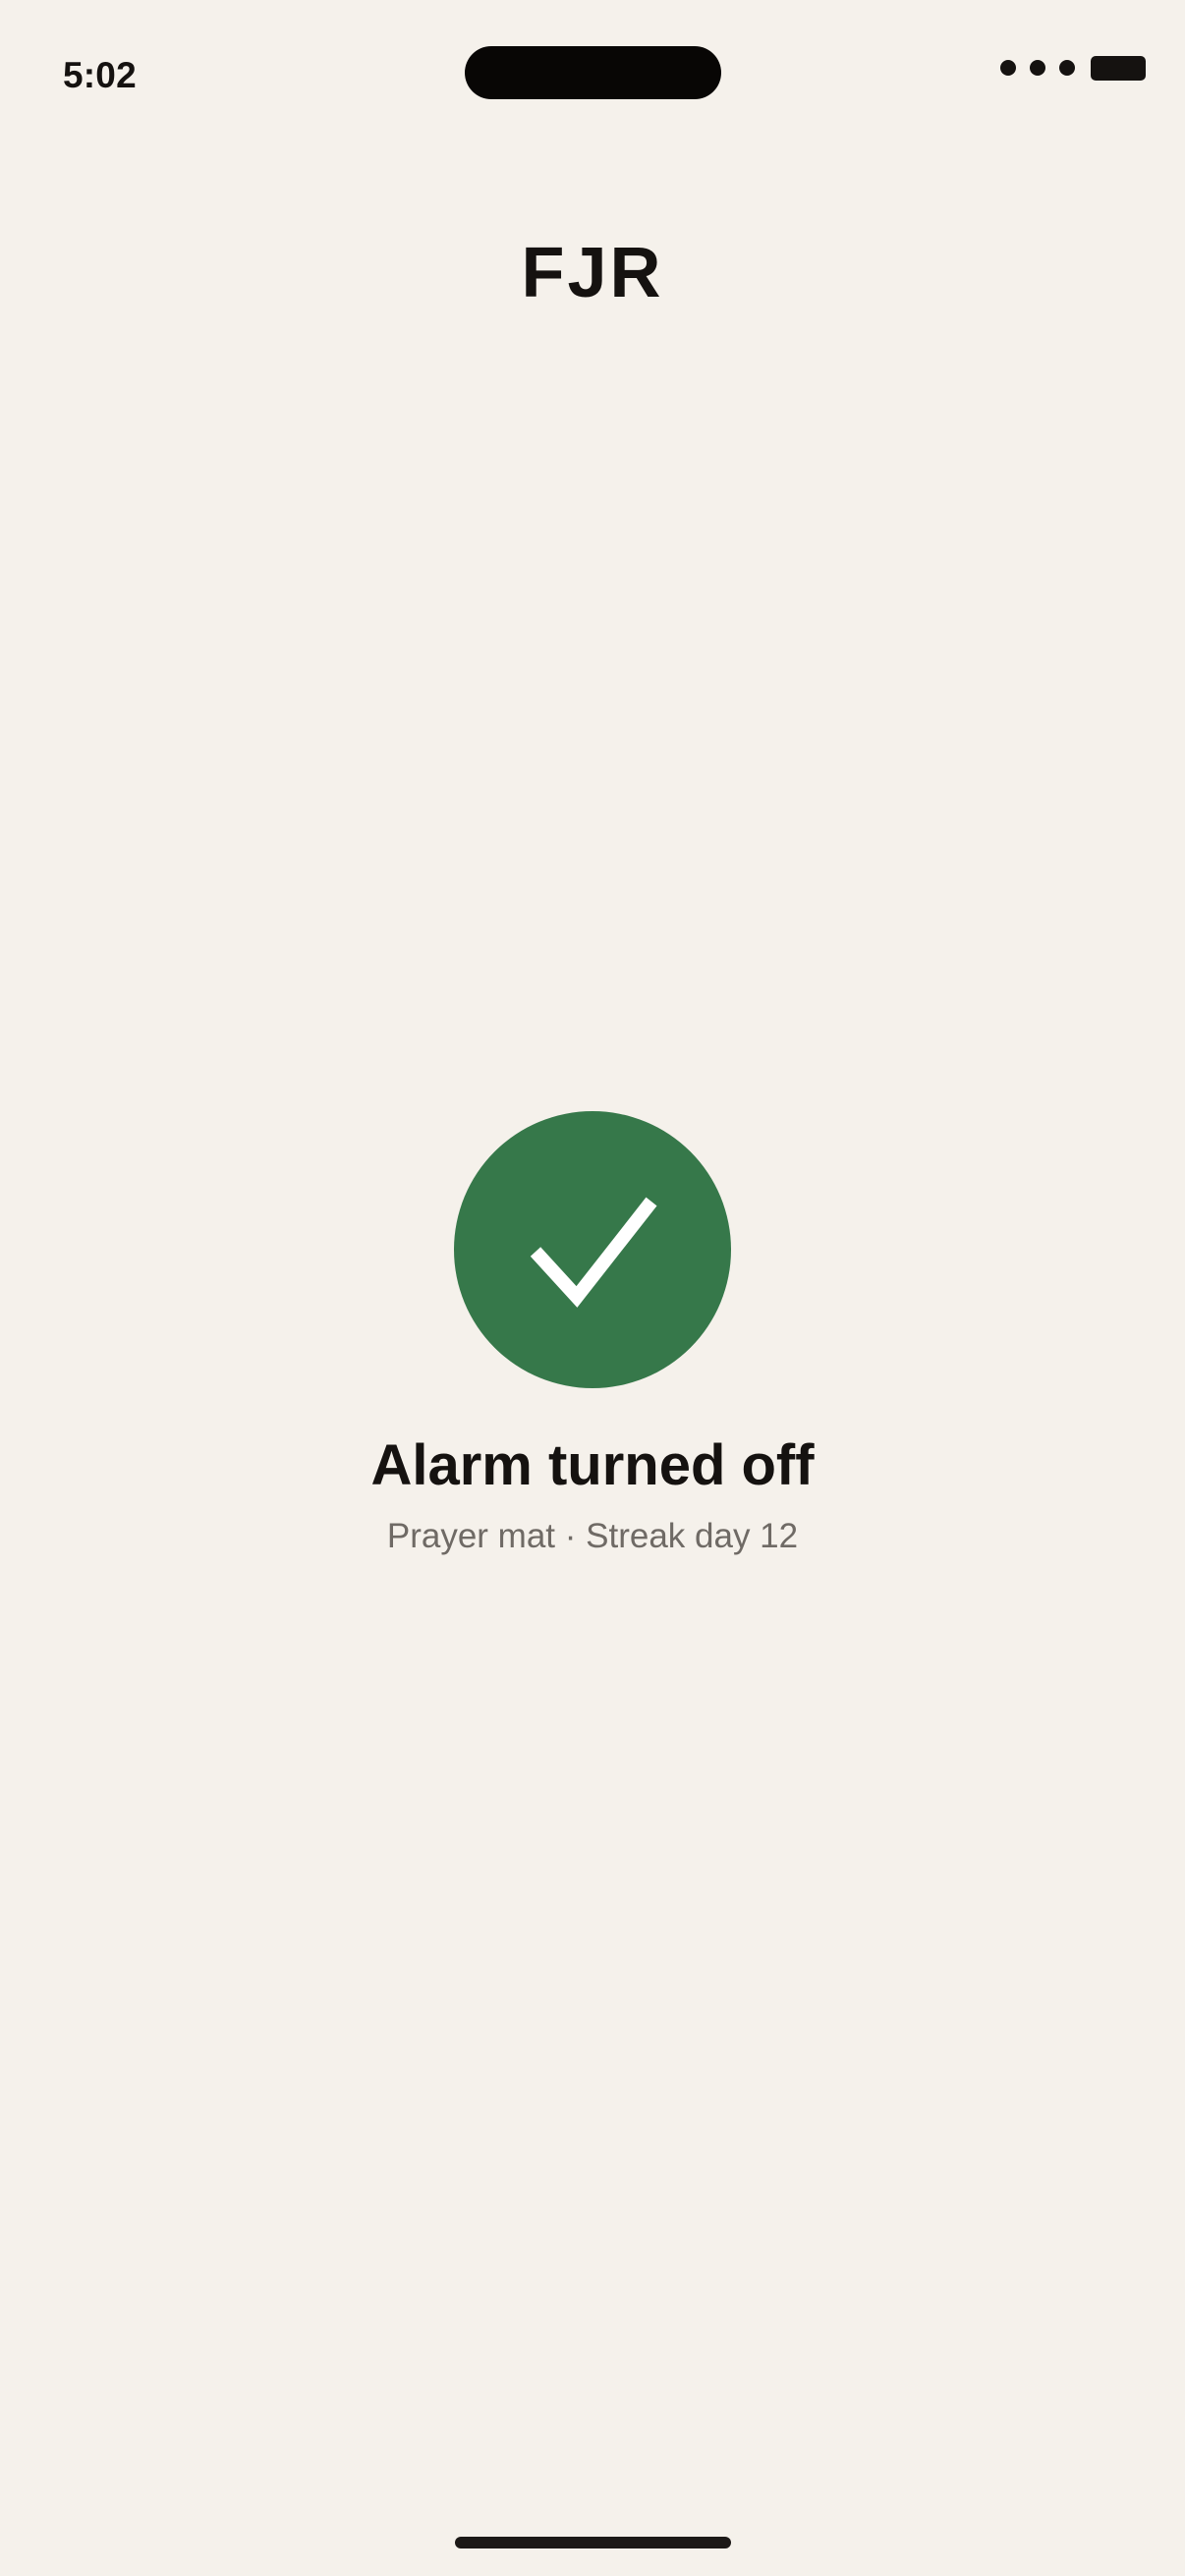 The image size is (1185, 2576). Describe the element at coordinates (592, 273) in the screenshot. I see `app-title: FJR` at that location.